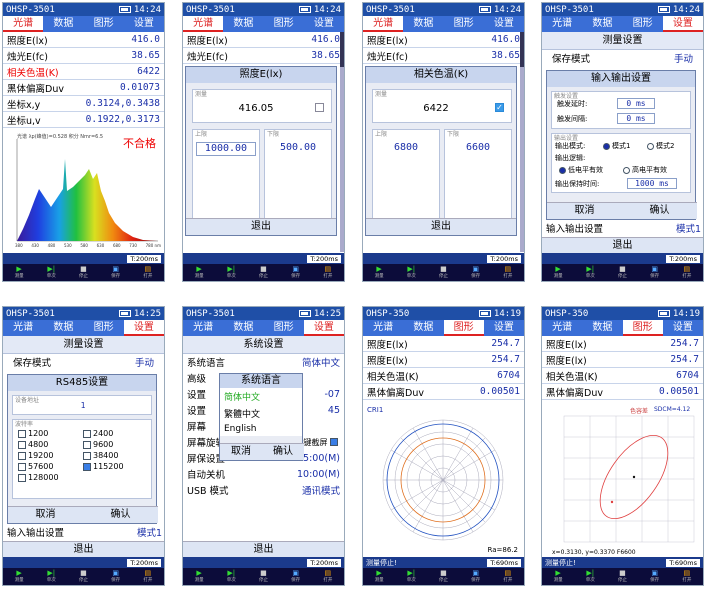  Describe the element at coordinates (283, 451) in the screenshot. I see `confirm-button: 确认` at that location.